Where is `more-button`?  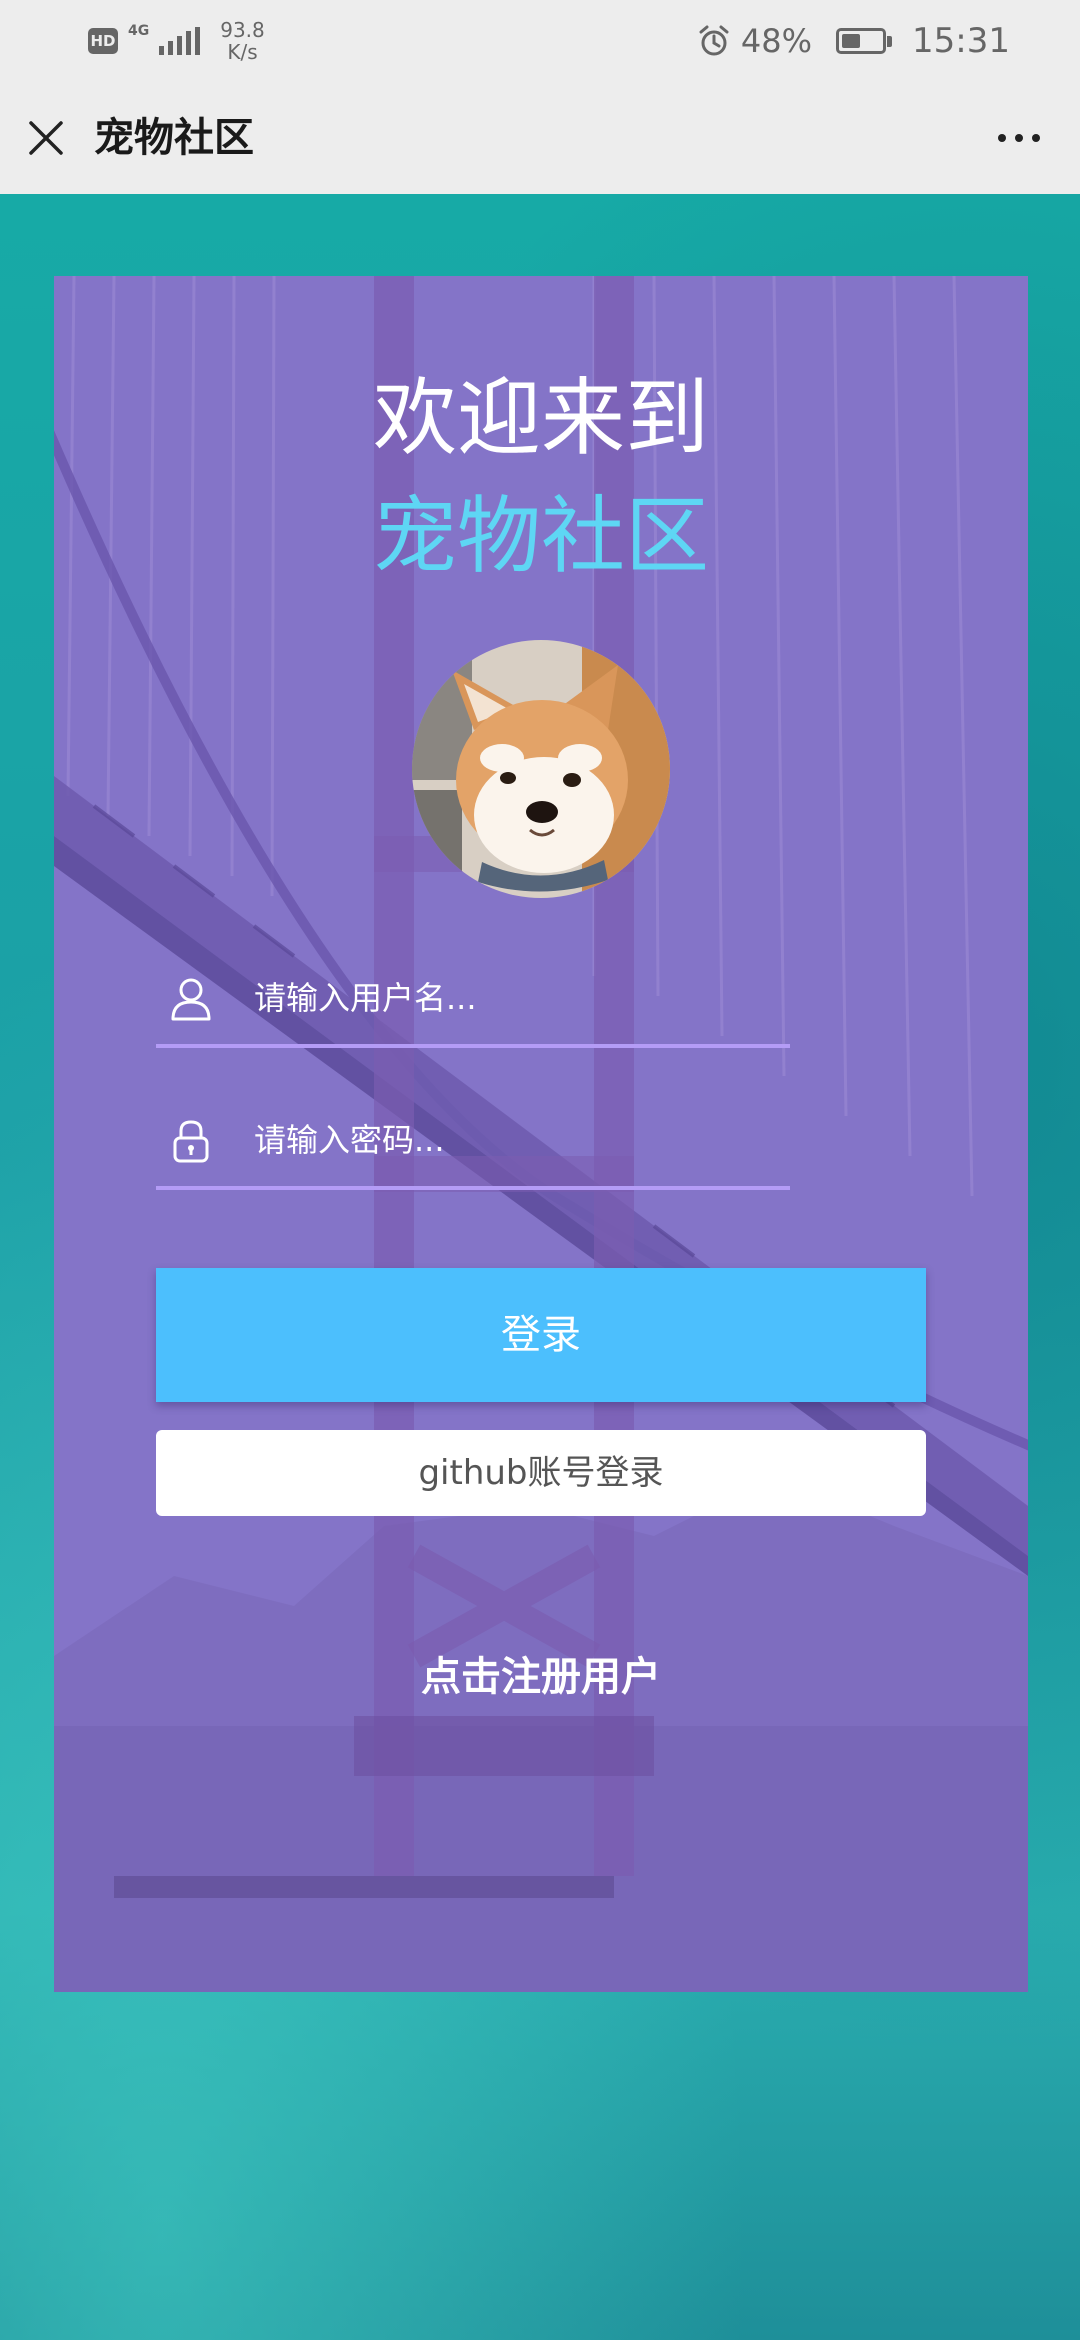
more-button is located at coordinates (1019, 138).